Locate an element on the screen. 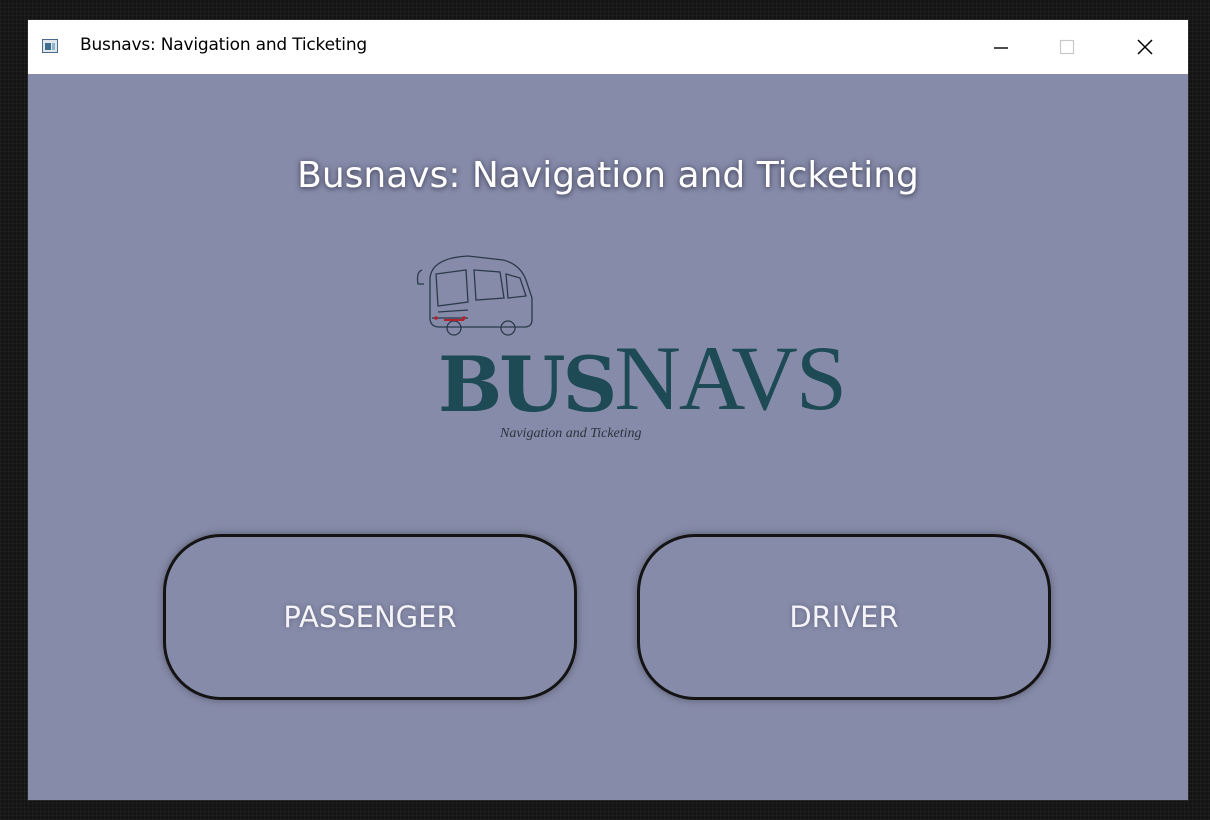 The height and width of the screenshot is (820, 1210). driver-button-label: DRIVER is located at coordinates (844, 617).